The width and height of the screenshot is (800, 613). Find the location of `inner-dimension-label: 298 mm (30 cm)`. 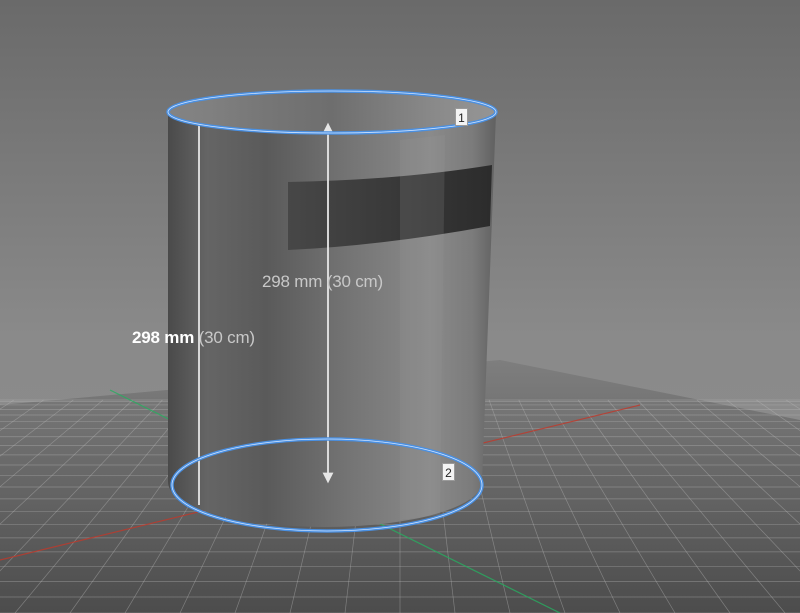

inner-dimension-label: 298 mm (30 cm) is located at coordinates (322, 282).